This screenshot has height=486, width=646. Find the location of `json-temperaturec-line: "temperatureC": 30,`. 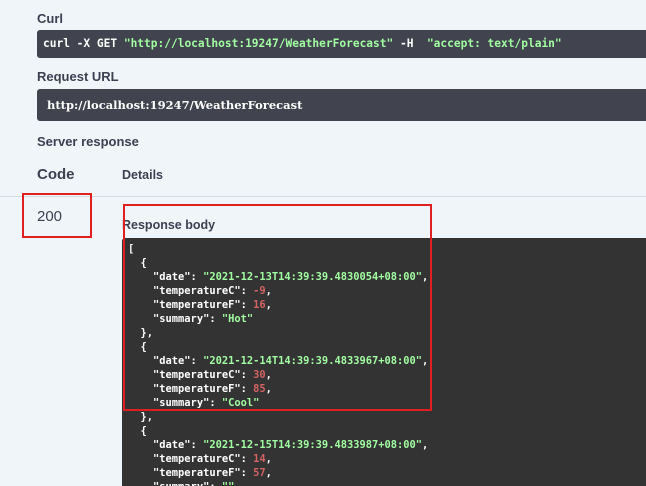

json-temperaturec-line: "temperatureC": 30, is located at coordinates (200, 375).